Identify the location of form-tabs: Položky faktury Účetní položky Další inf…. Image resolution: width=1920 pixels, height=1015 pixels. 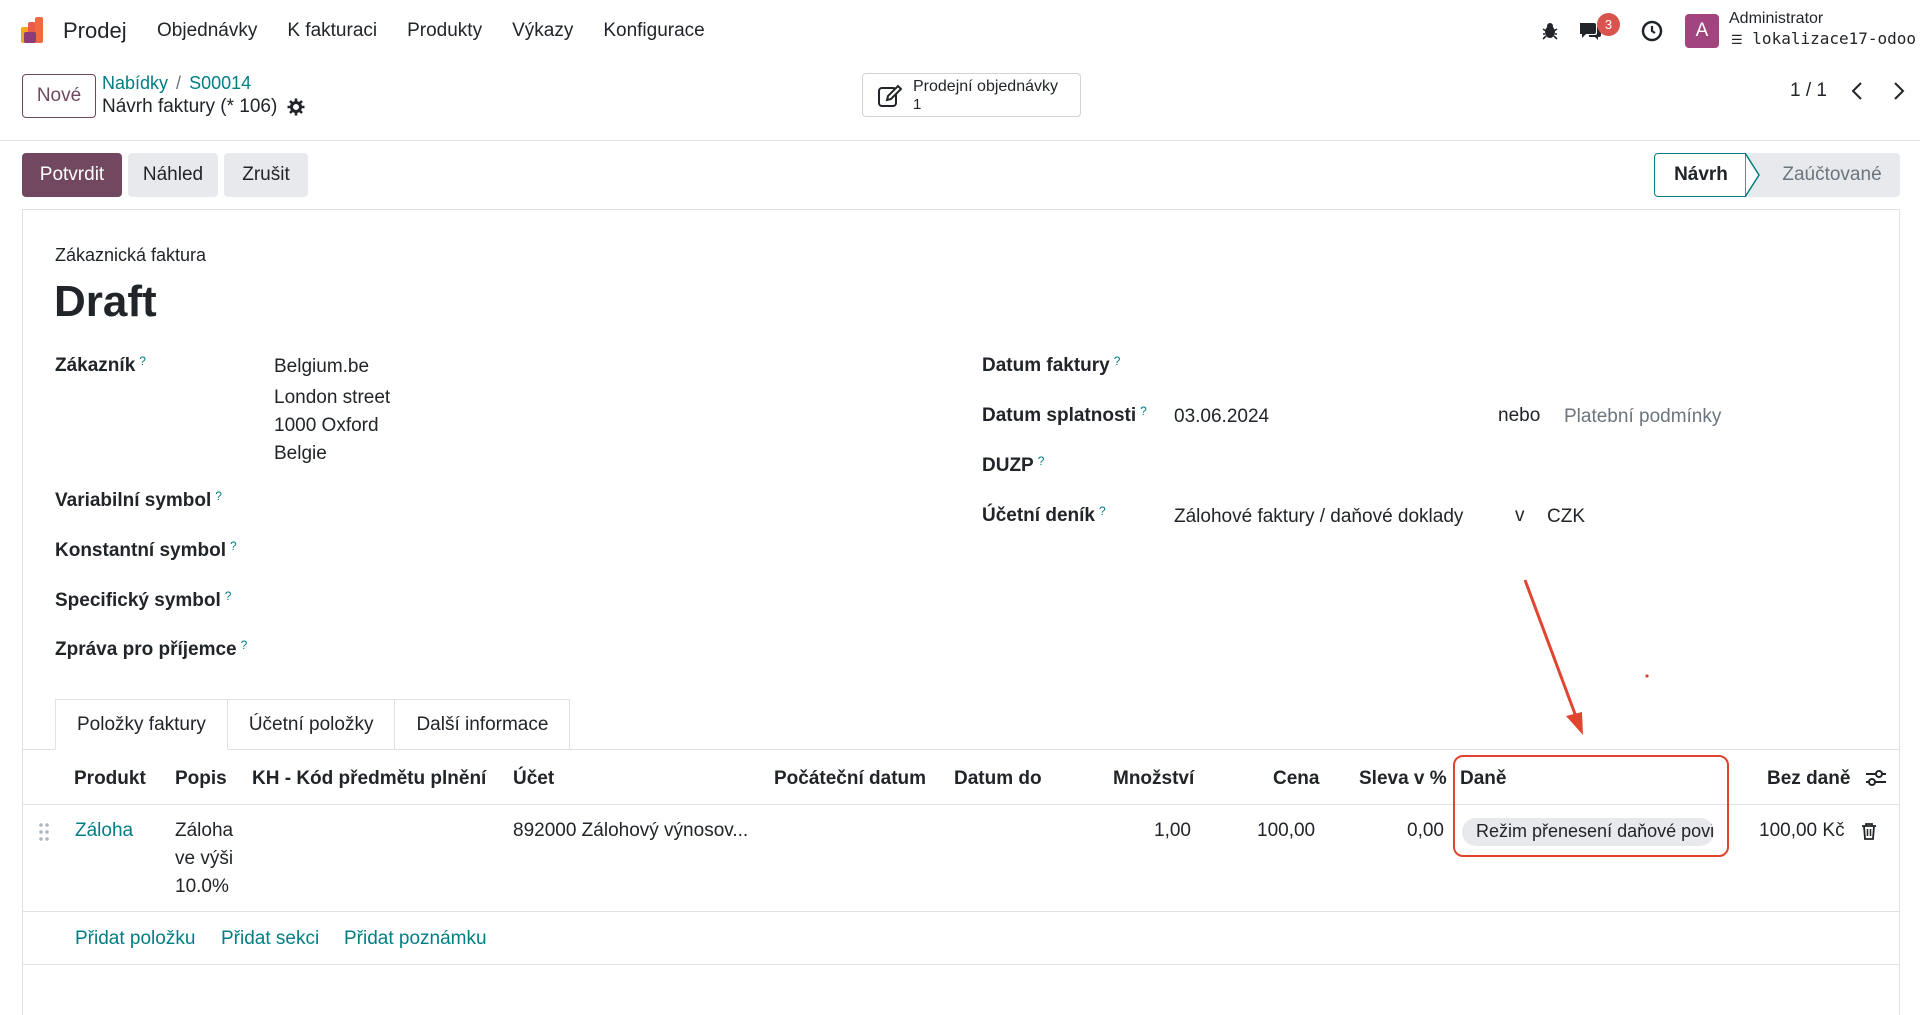
(313, 724).